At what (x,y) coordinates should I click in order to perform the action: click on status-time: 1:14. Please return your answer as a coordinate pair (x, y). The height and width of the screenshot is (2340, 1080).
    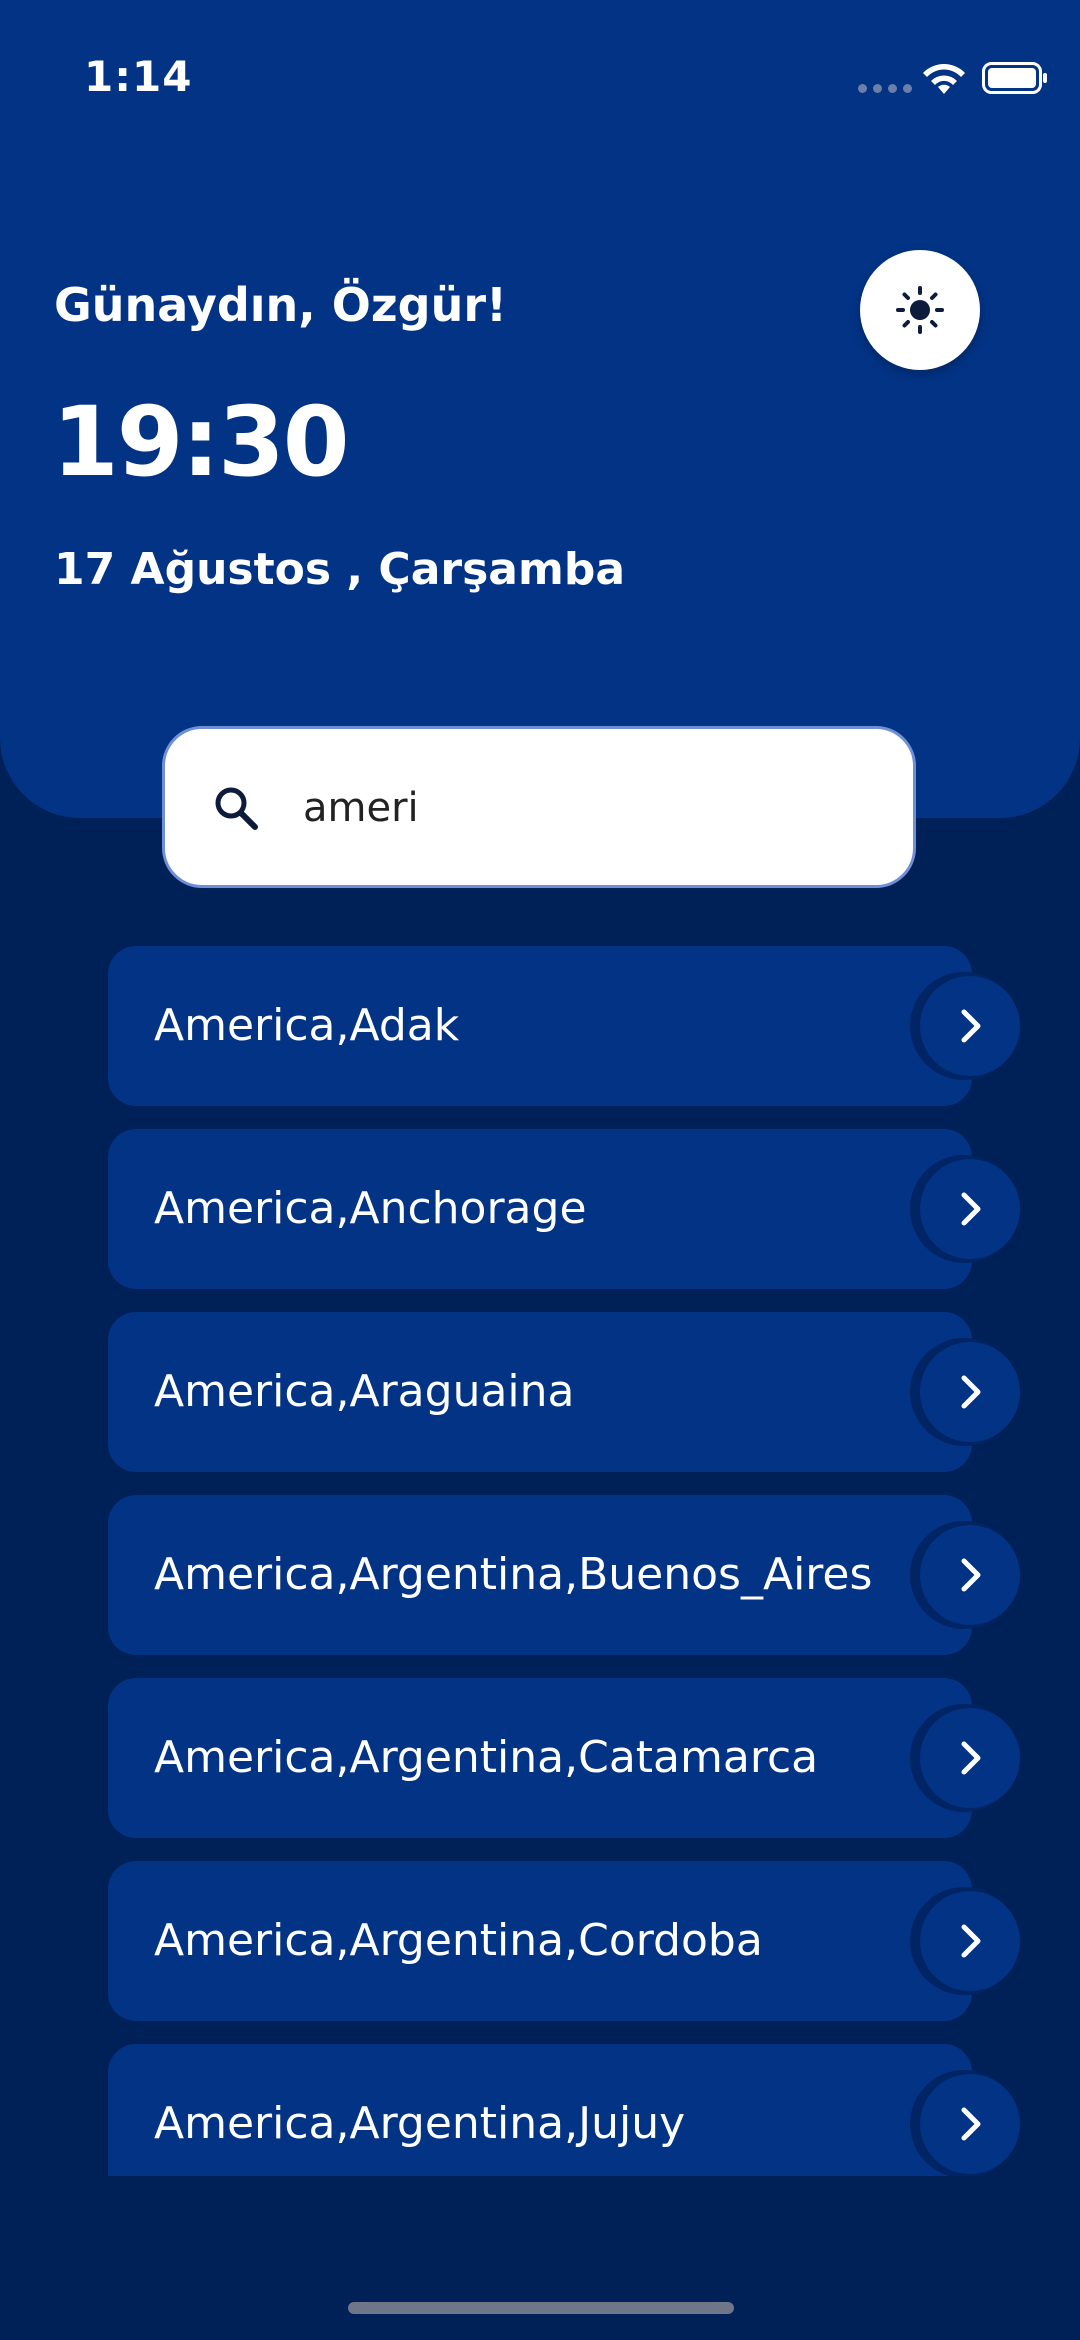
    Looking at the image, I should click on (138, 76).